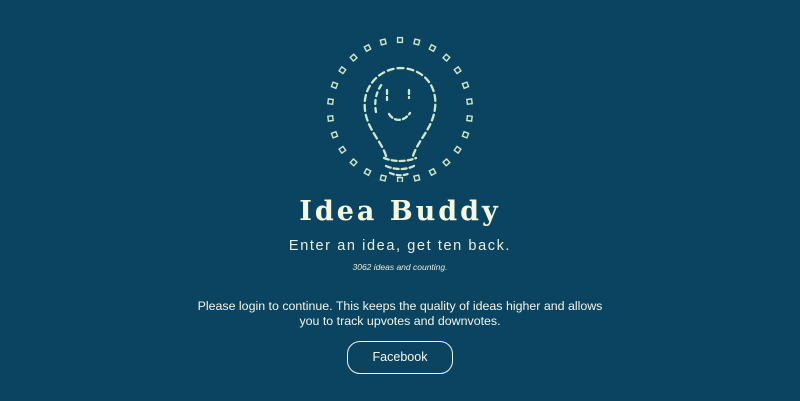 This screenshot has width=800, height=401. What do you see at coordinates (400, 246) in the screenshot?
I see `app-tagline: Enter an idea, get ten back.` at bounding box center [400, 246].